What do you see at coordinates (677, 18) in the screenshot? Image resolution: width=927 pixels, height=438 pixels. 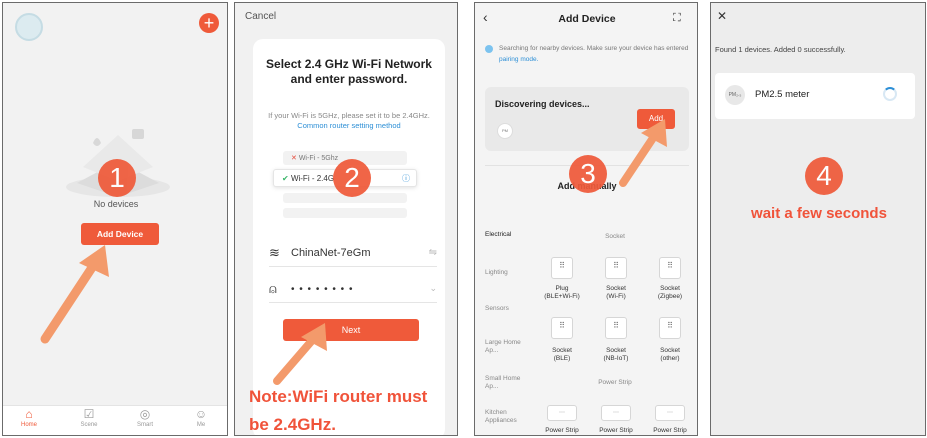 I see `scan-icon: ⛶` at bounding box center [677, 18].